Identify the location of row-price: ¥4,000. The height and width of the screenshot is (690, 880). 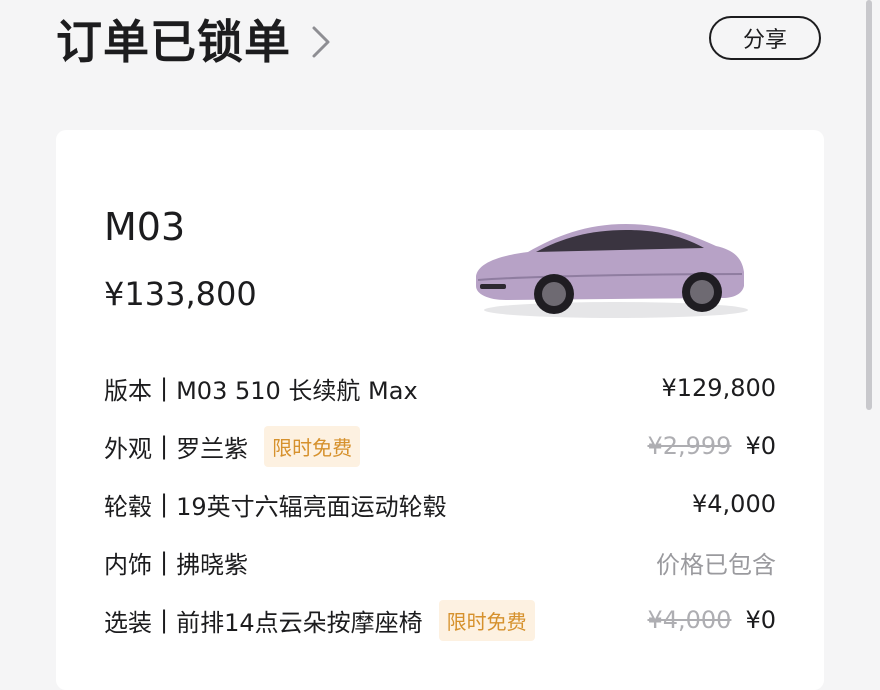
(734, 504).